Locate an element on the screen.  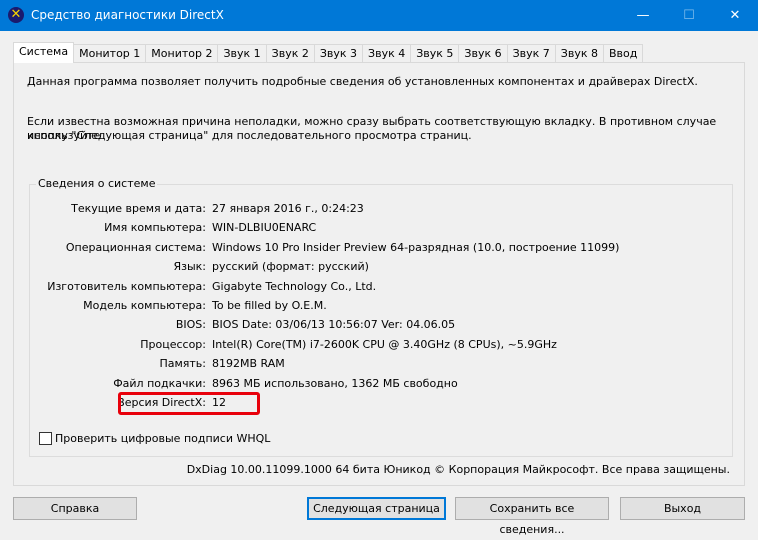
tab-input: Ввод is located at coordinates (623, 53).